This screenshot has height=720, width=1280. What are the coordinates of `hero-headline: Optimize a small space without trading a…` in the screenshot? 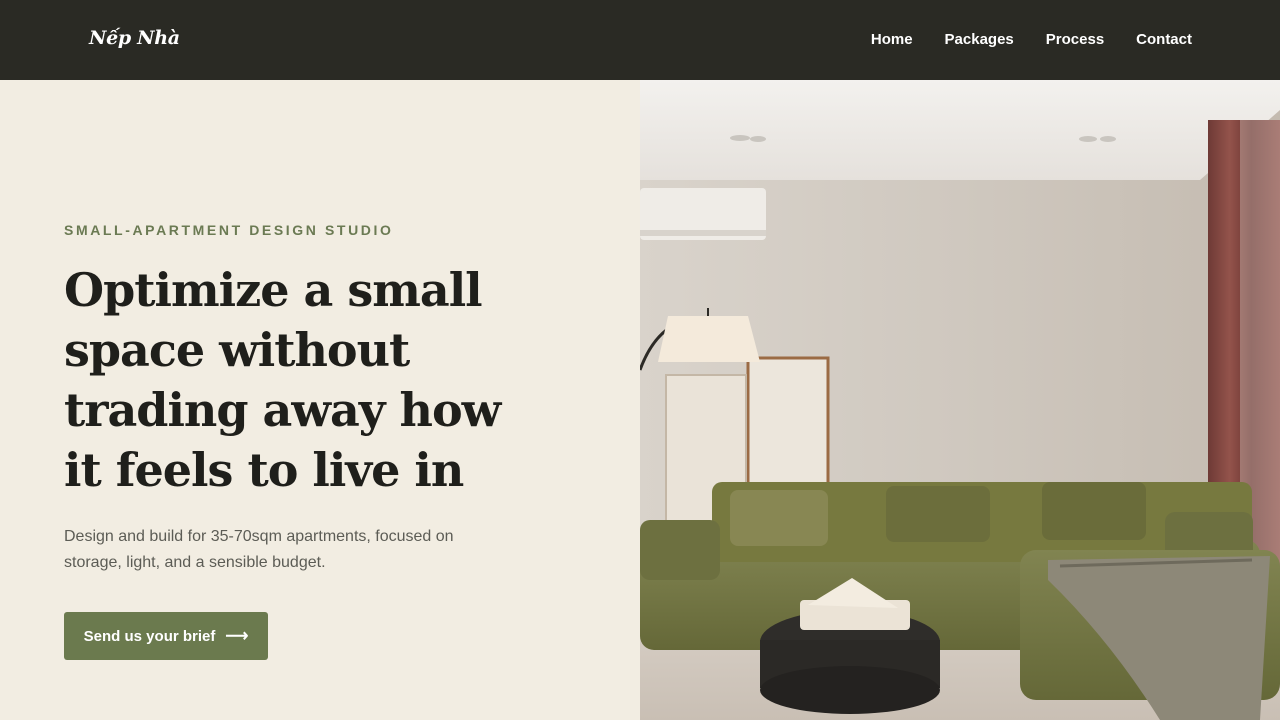 It's located at (282, 380).